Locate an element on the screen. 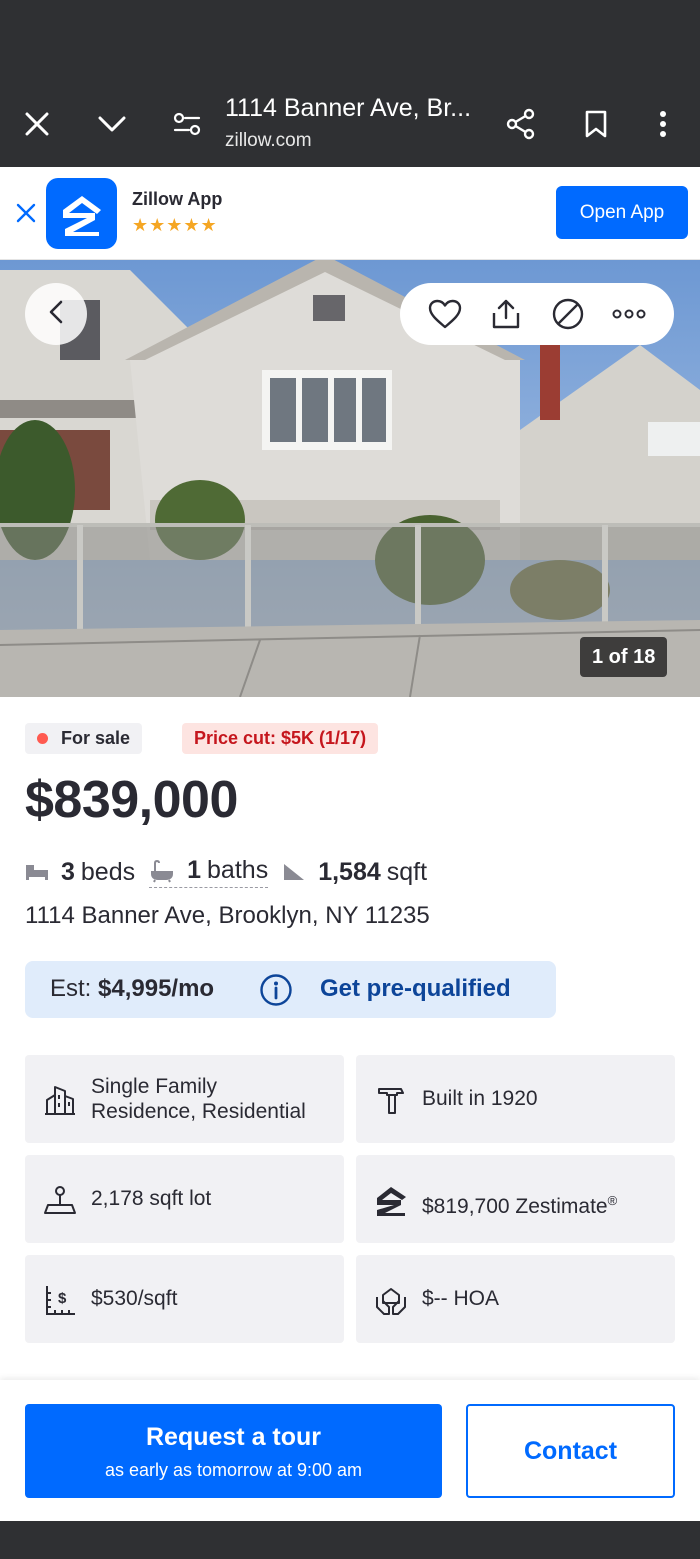  more-icon is located at coordinates (629, 314).